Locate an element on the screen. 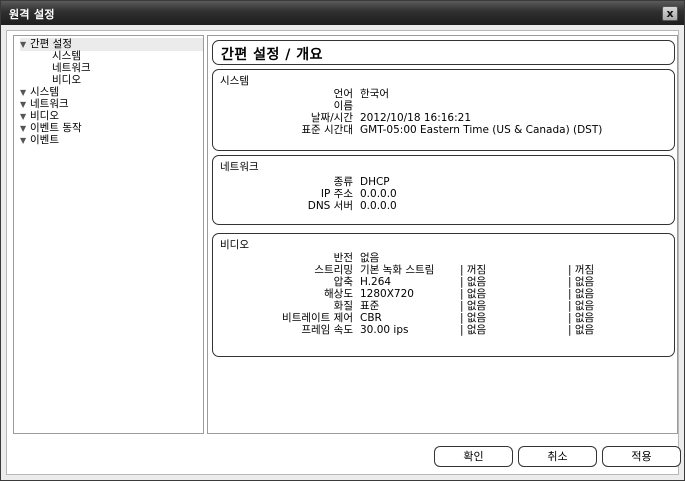  field-label: 표준 시간대 is located at coordinates (327, 130).